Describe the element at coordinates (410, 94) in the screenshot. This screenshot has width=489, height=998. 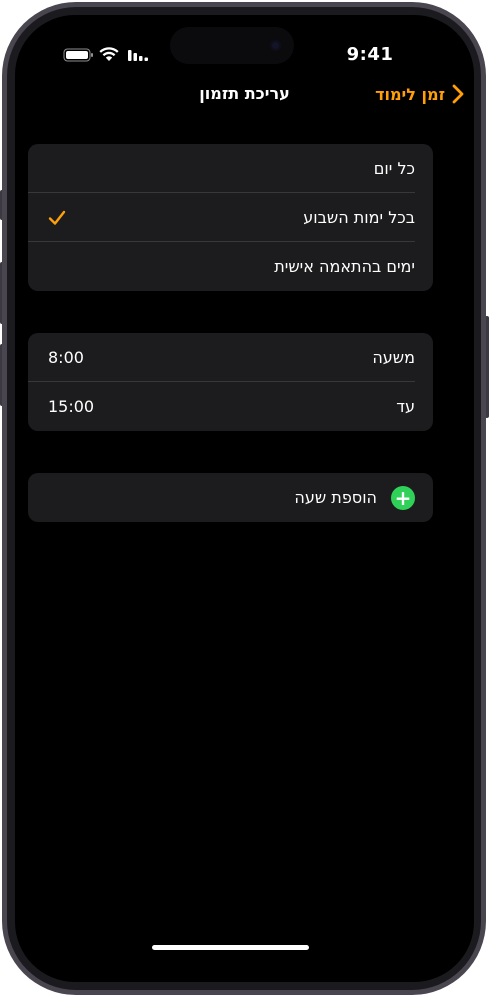
I see `back-button-label: זמן לימוד` at that location.